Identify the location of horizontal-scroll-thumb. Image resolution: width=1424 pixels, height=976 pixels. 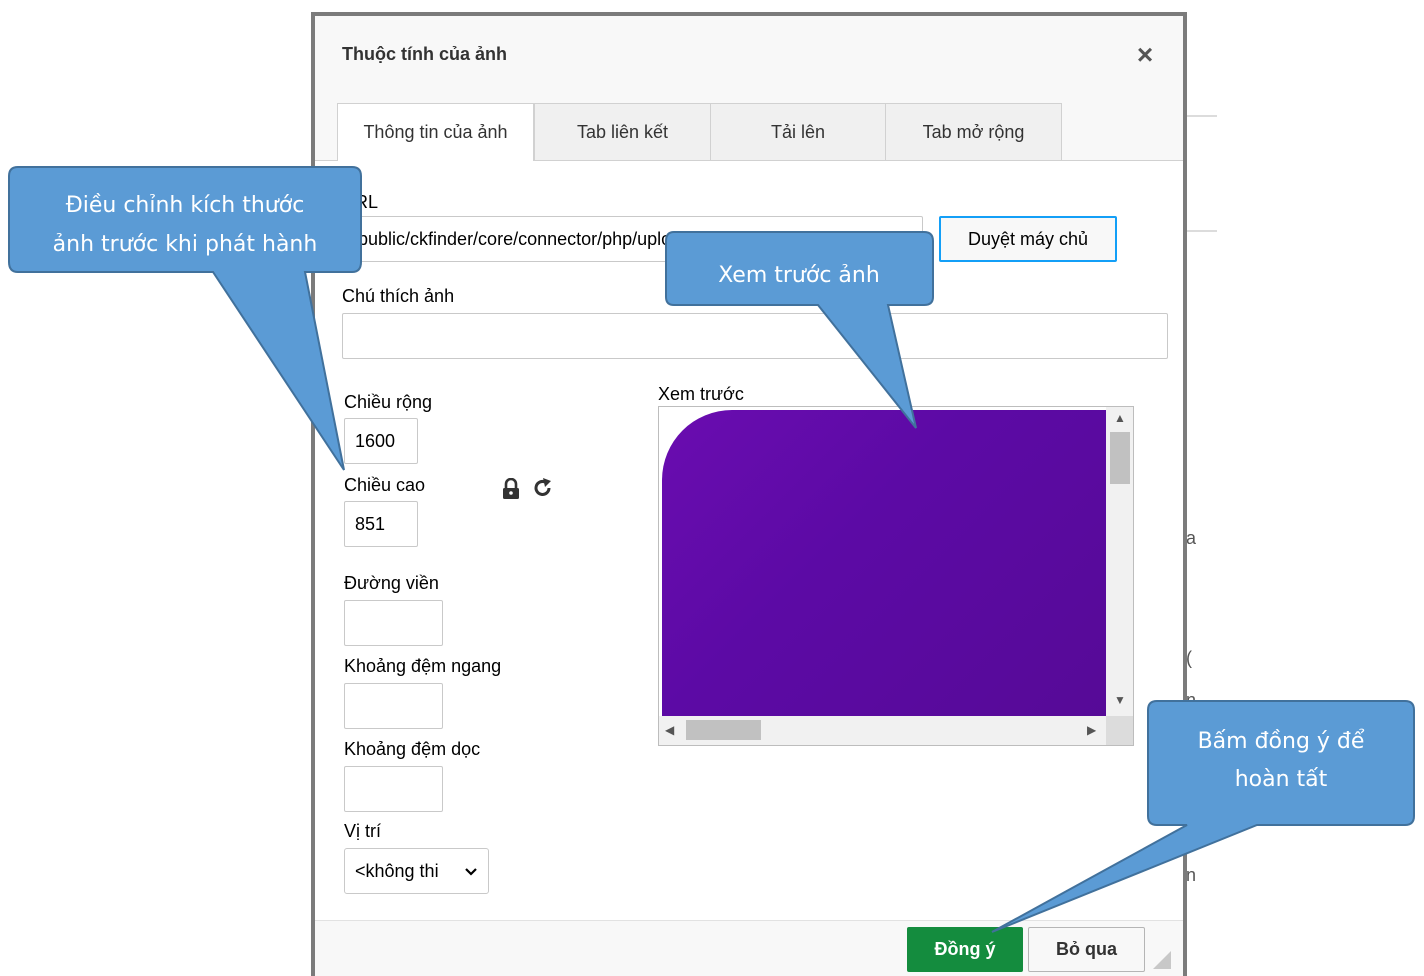
(723, 730).